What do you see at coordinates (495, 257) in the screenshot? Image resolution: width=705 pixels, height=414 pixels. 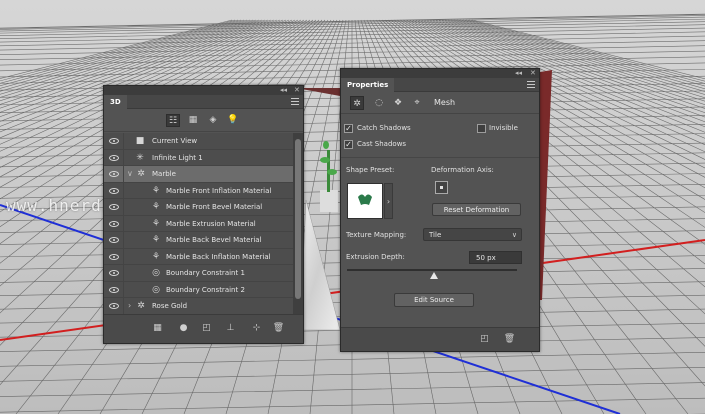 I see `extrusion-depth-input: 50 px` at bounding box center [495, 257].